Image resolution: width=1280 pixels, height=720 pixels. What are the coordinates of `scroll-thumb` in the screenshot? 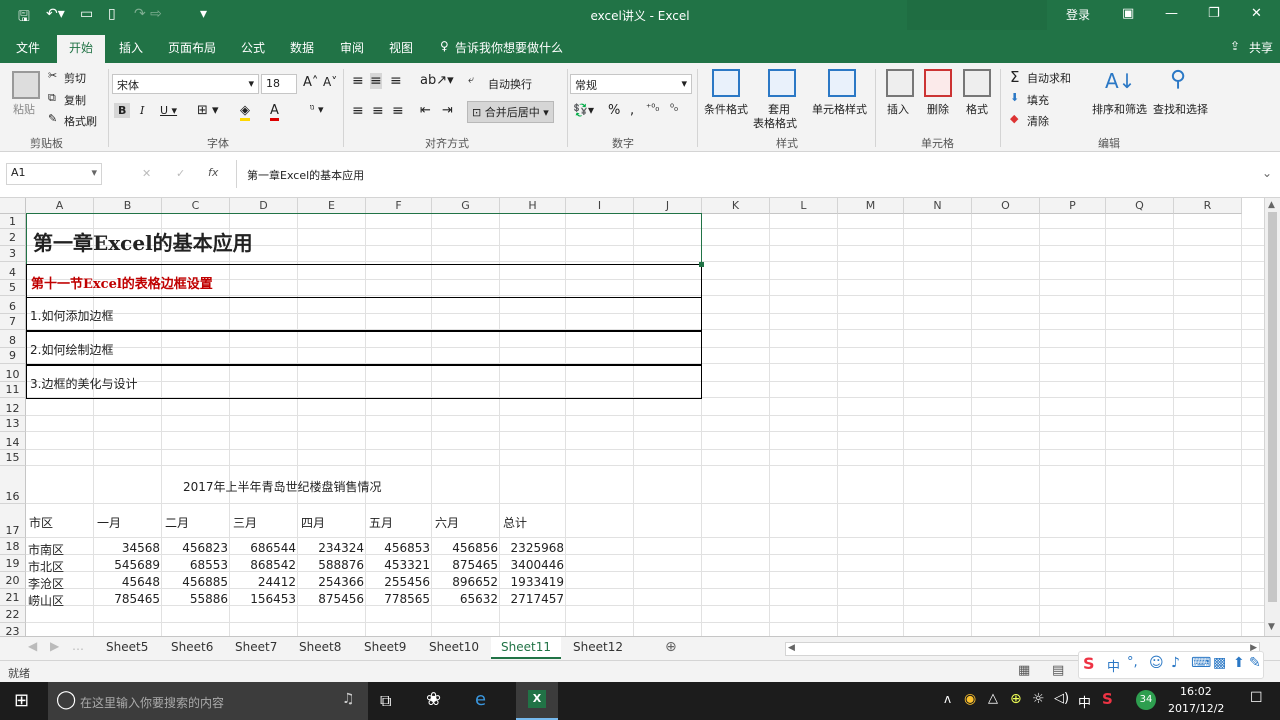 It's located at (1272, 407).